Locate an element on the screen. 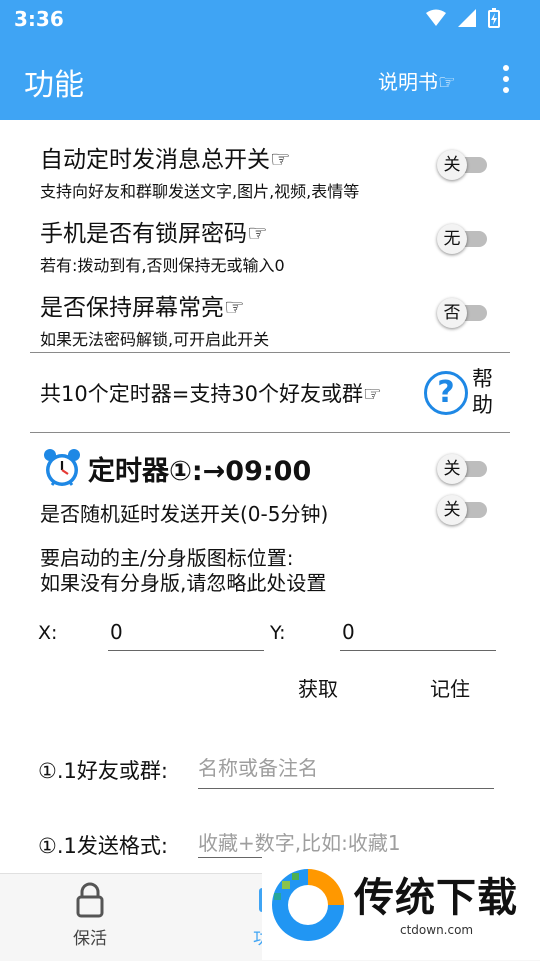 The width and height of the screenshot is (540, 961). app-bar: 功能 说明书☞ is located at coordinates (270, 78).